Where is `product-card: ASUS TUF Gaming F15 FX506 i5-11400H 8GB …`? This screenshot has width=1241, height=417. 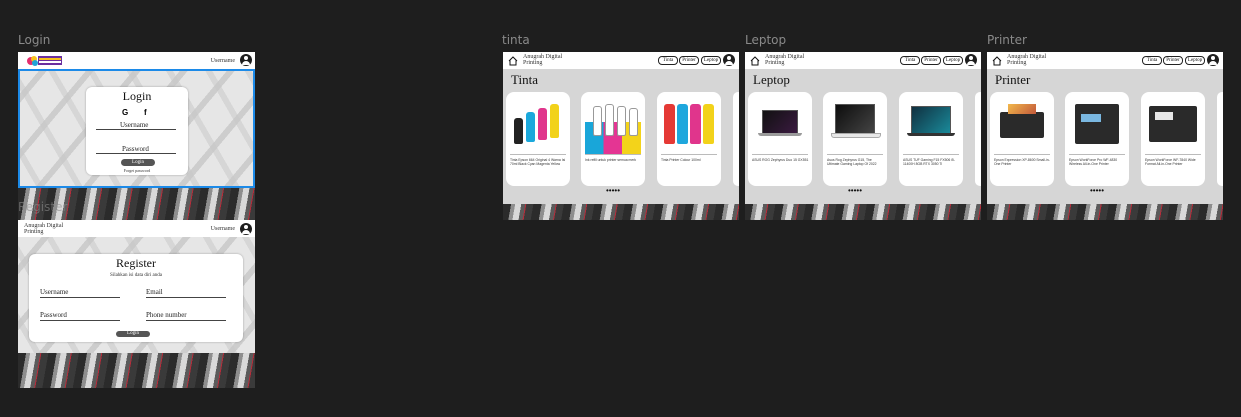 product-card: ASUS TUF Gaming F15 FX506 i5-11400H 8GB … is located at coordinates (931, 139).